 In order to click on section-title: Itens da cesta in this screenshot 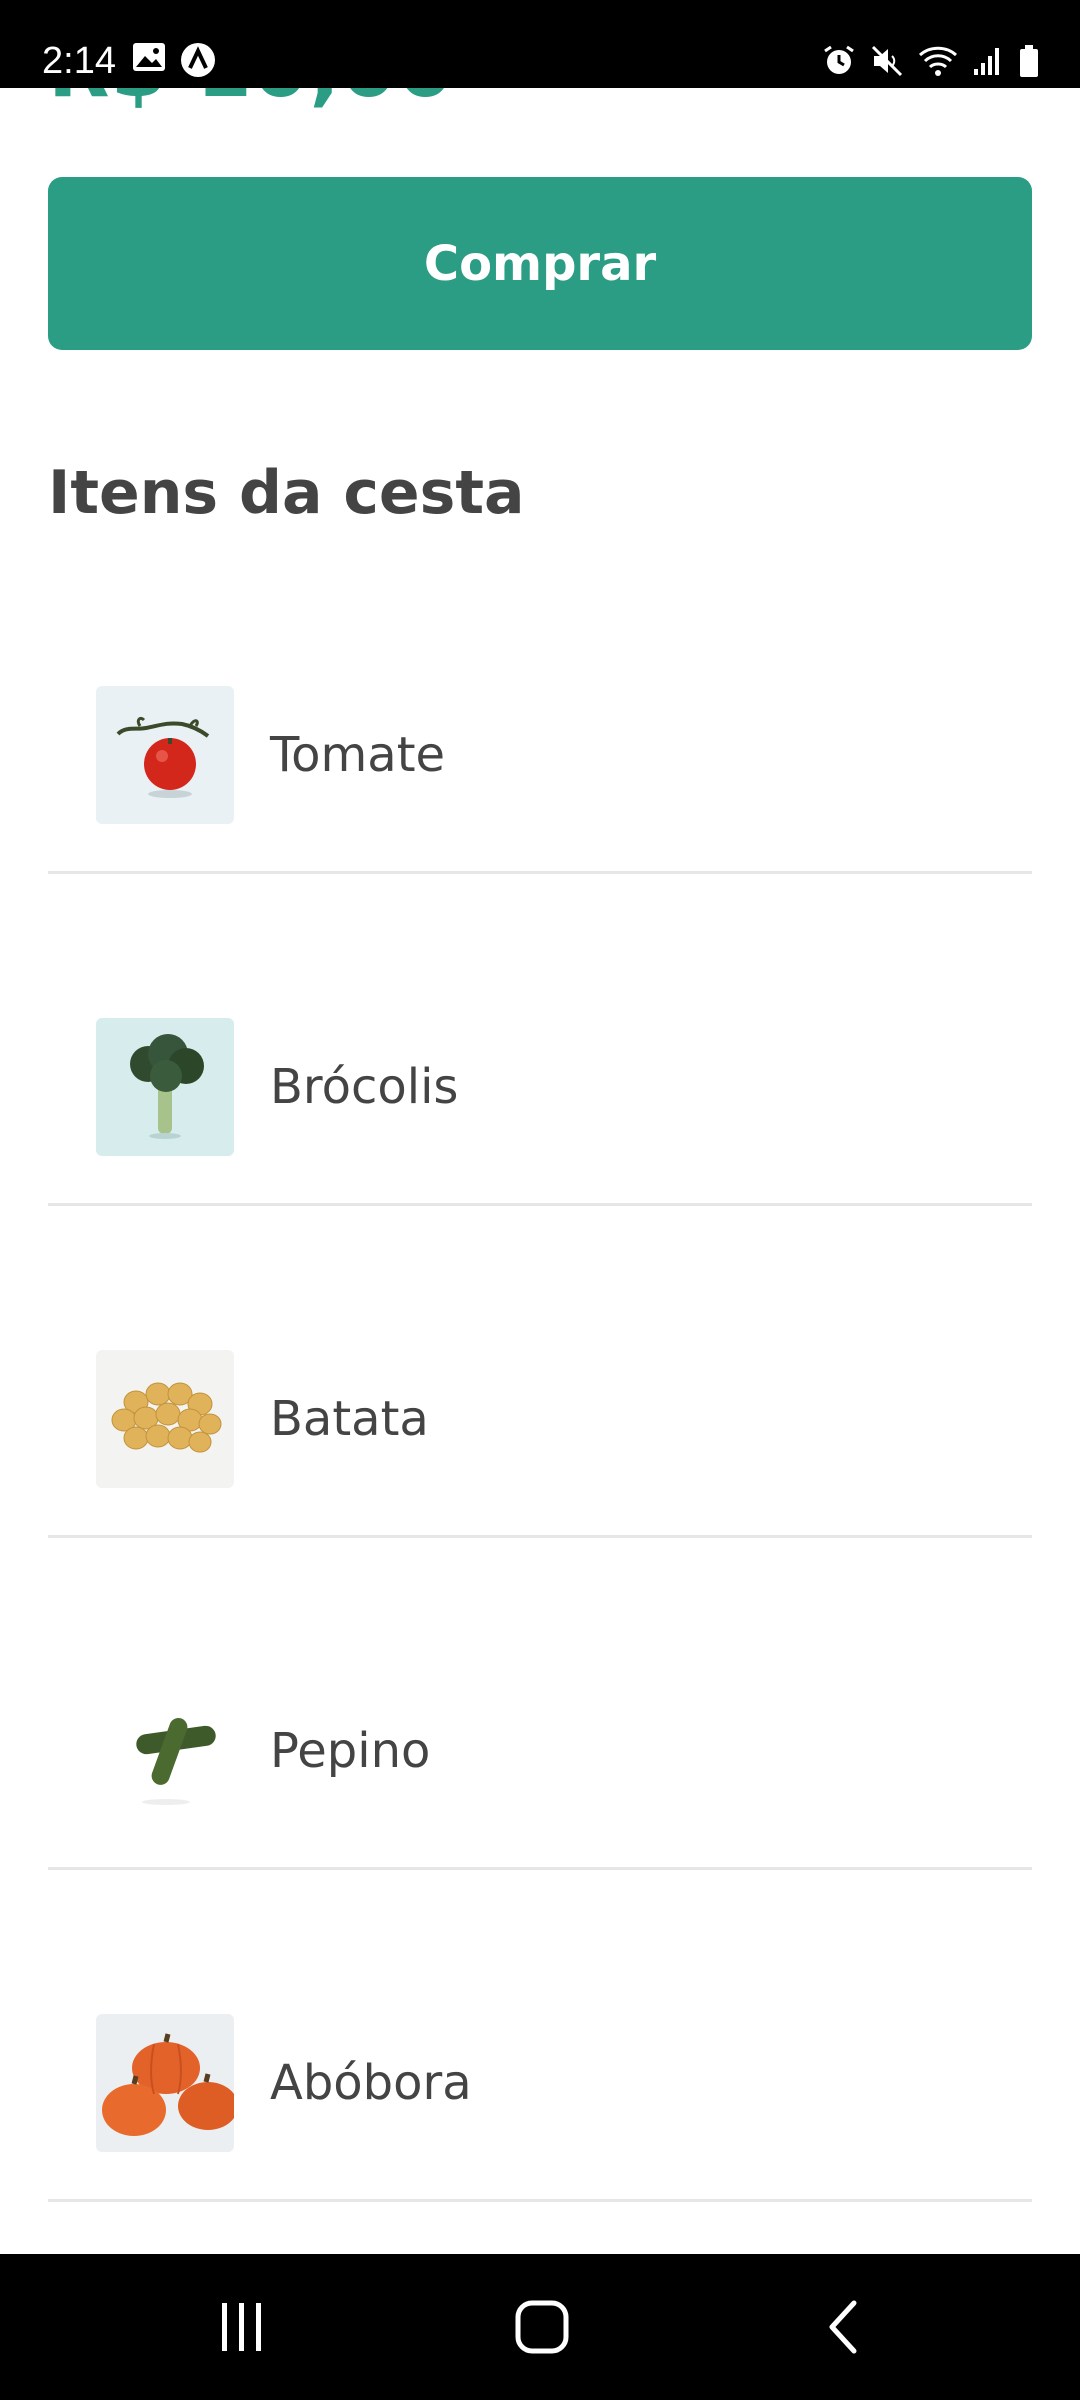, I will do `click(286, 493)`.